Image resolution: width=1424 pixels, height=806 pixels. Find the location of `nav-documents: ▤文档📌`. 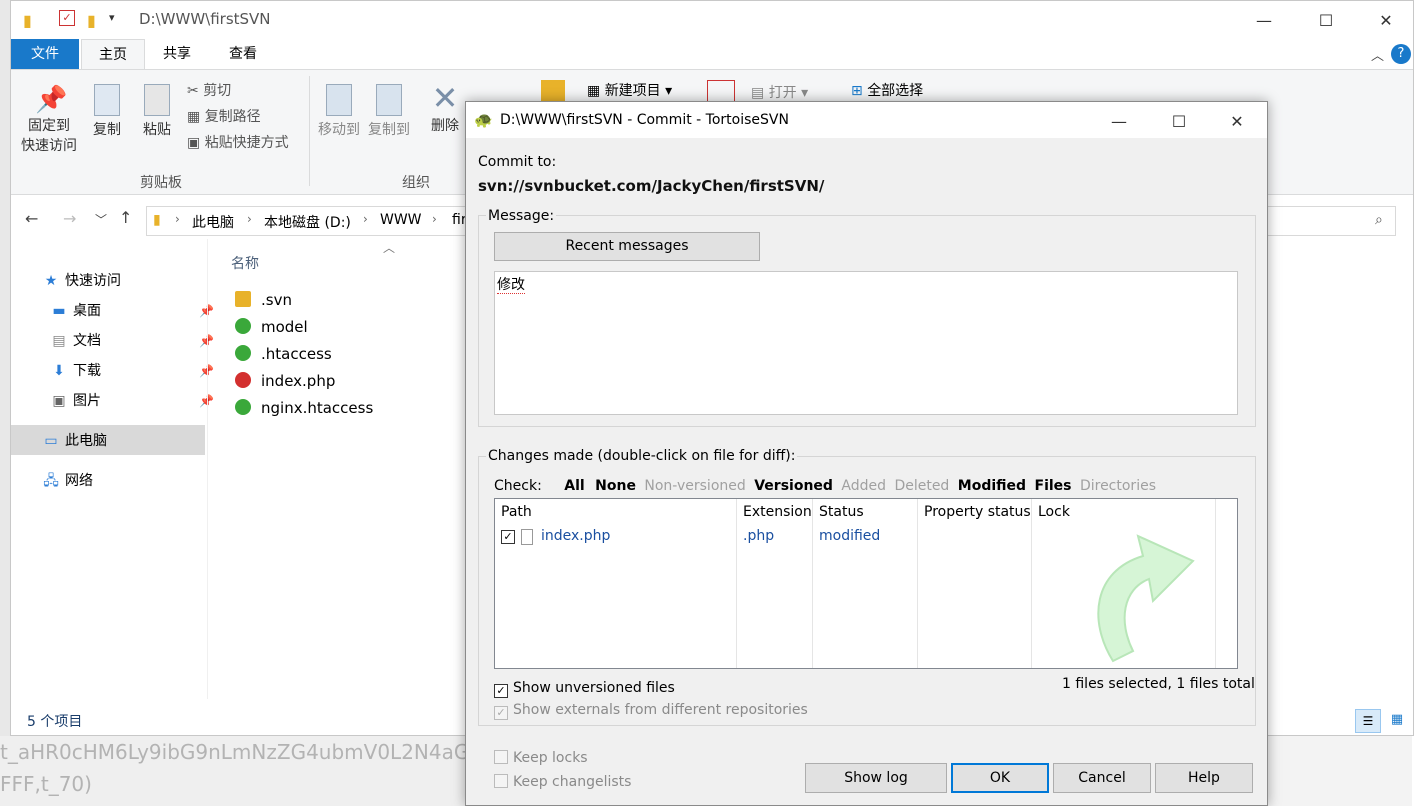

nav-documents: ▤文档📌 is located at coordinates (131, 341).